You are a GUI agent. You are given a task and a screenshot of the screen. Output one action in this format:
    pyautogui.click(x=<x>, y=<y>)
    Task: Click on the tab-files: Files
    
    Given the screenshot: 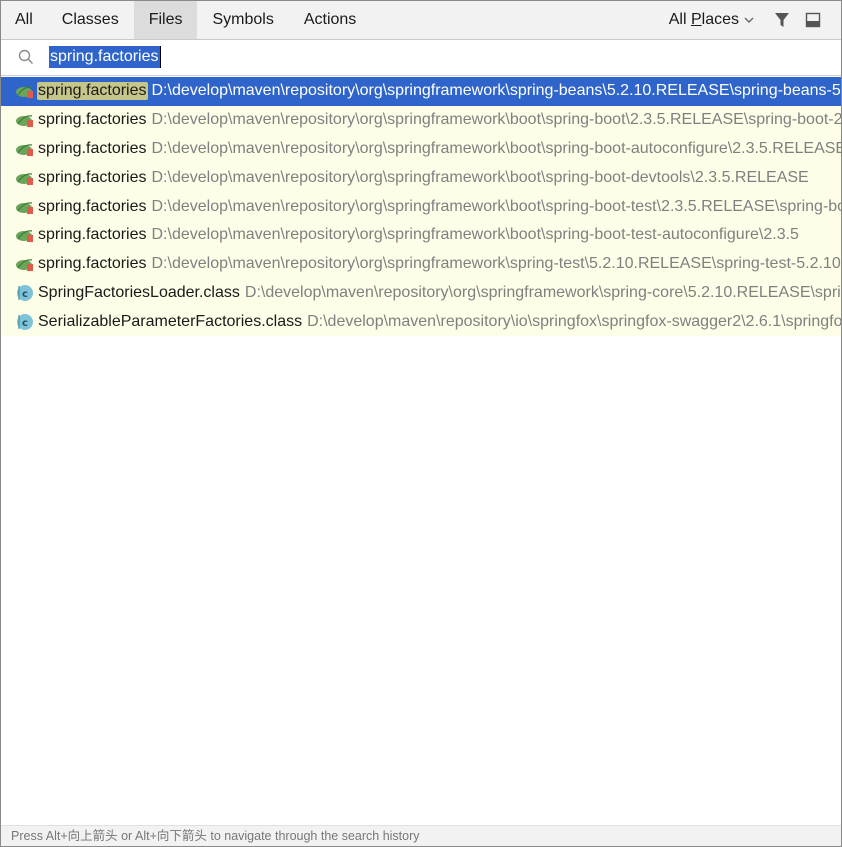 What is the action you would take?
    pyautogui.click(x=165, y=20)
    